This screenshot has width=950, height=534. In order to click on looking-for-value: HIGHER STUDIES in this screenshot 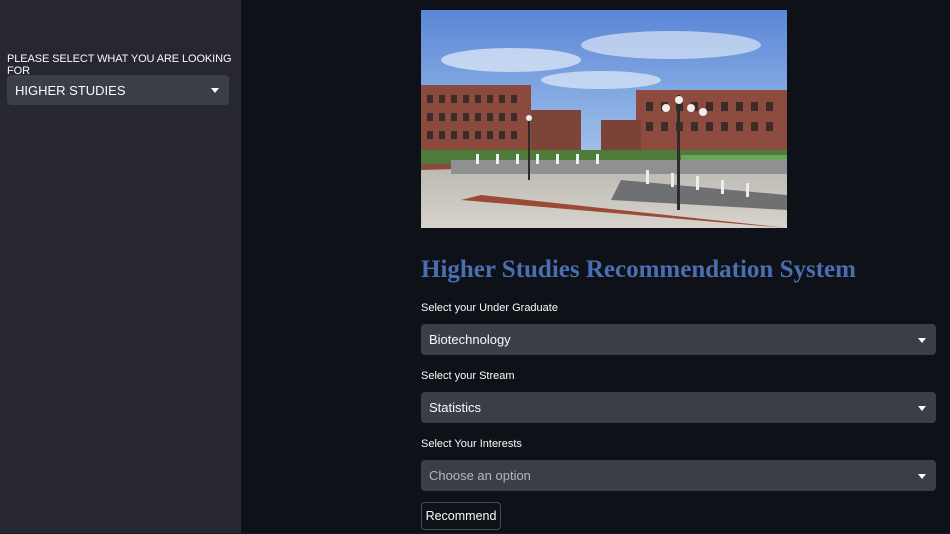, I will do `click(70, 90)`.